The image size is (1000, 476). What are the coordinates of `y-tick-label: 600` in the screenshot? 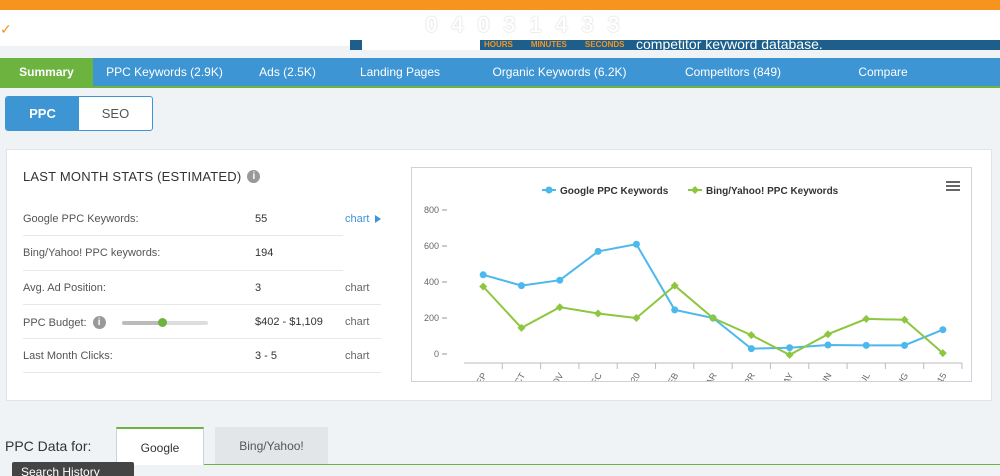 It's located at (431, 246).